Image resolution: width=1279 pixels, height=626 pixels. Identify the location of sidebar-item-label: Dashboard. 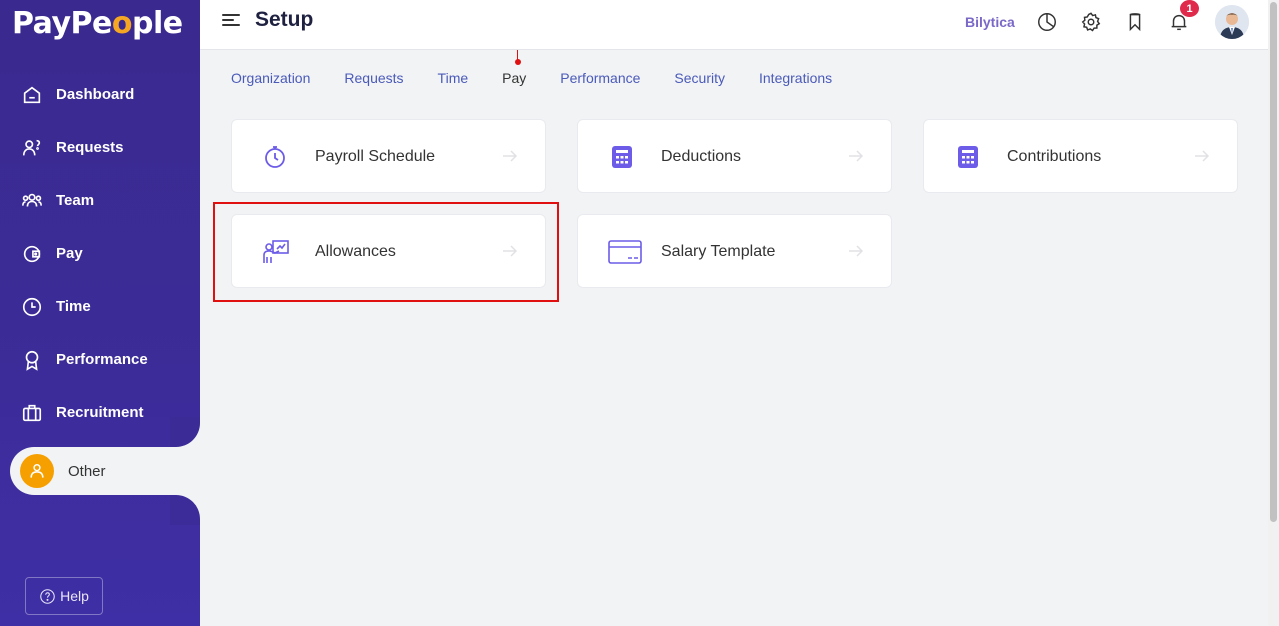
(95, 94).